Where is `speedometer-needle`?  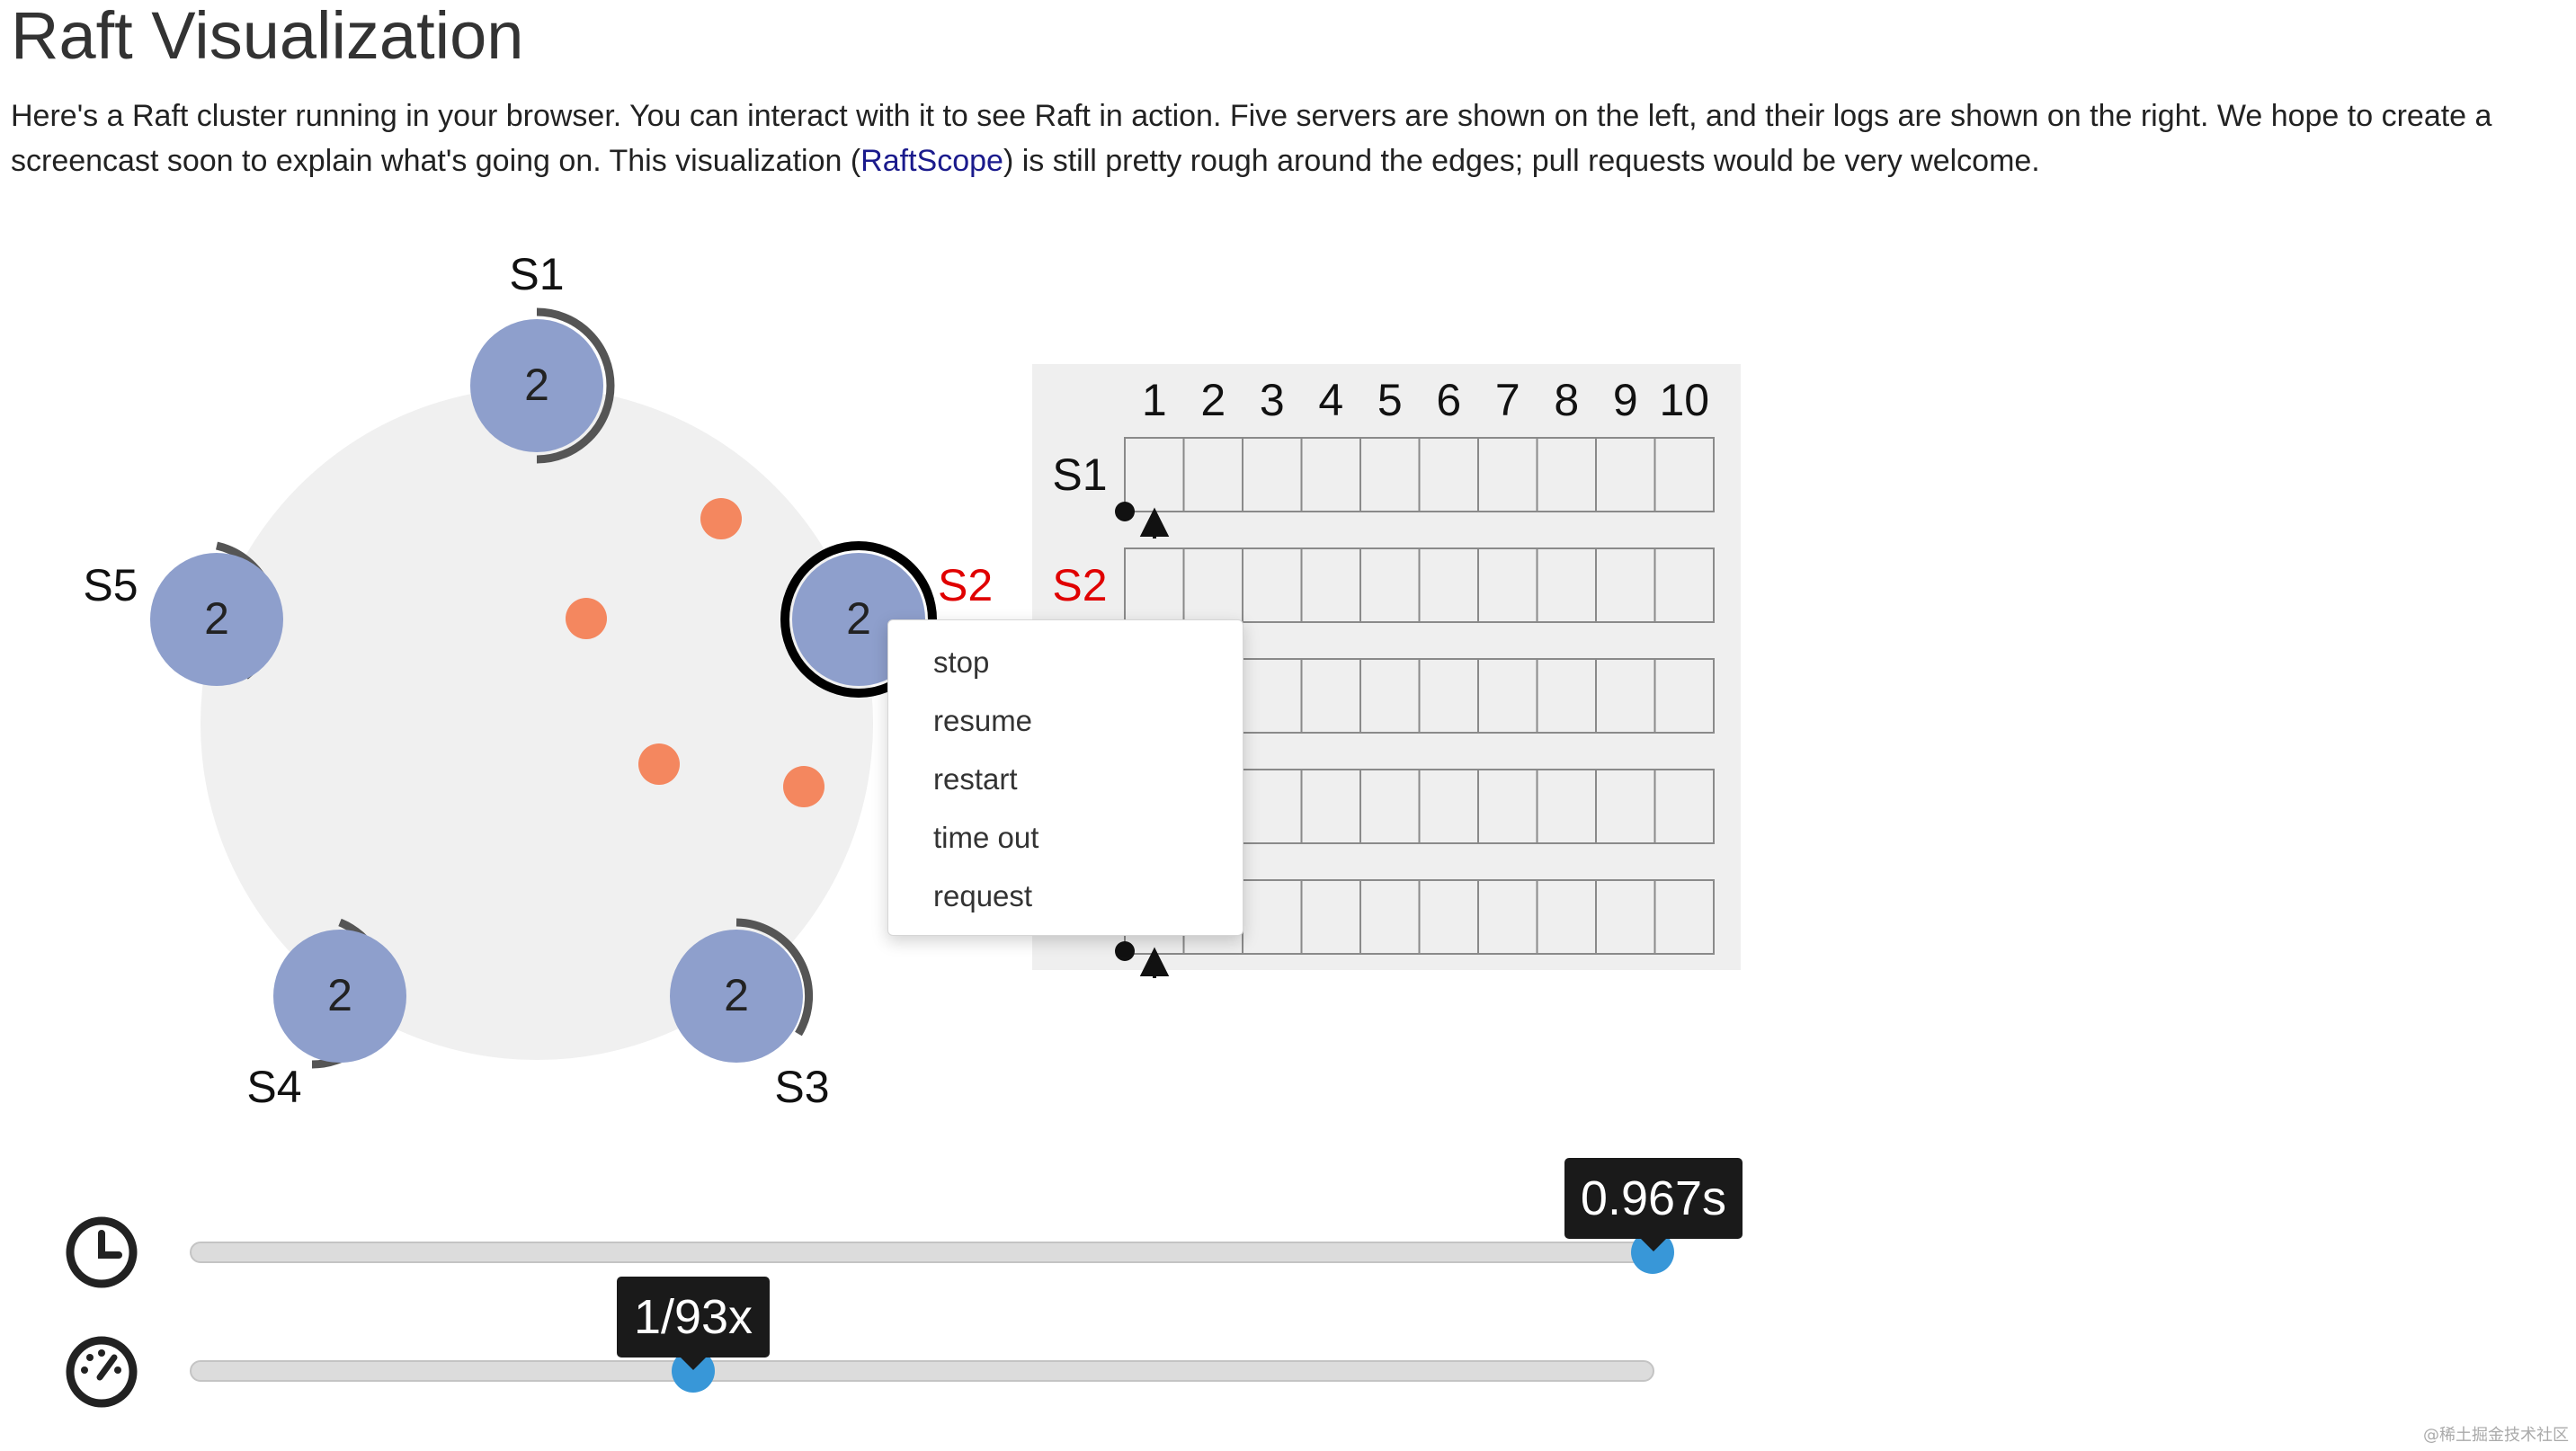
speedometer-needle is located at coordinates (107, 1367).